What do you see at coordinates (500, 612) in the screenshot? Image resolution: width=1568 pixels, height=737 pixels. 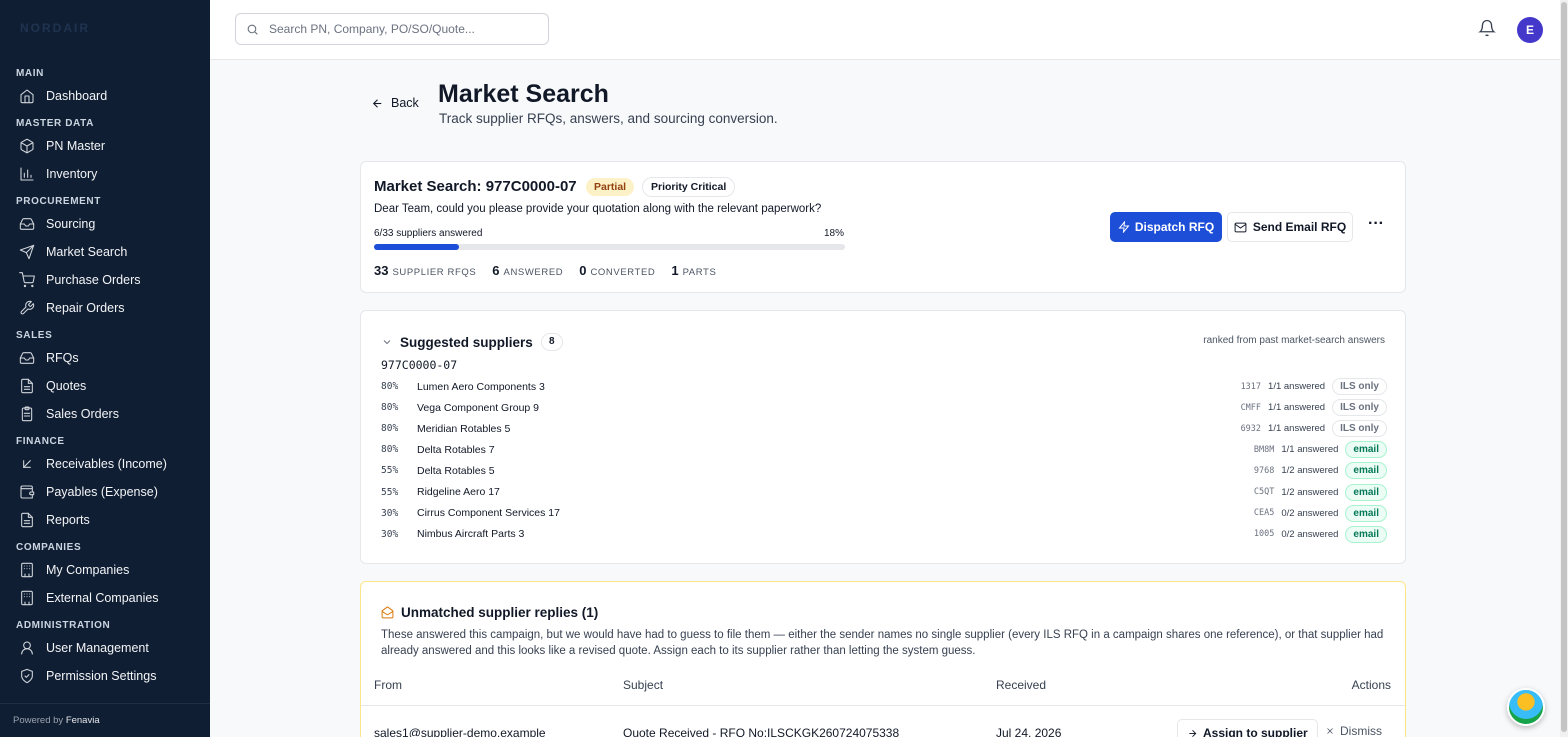 I see `unmatched-title: Unmatched supplier replies (1)` at bounding box center [500, 612].